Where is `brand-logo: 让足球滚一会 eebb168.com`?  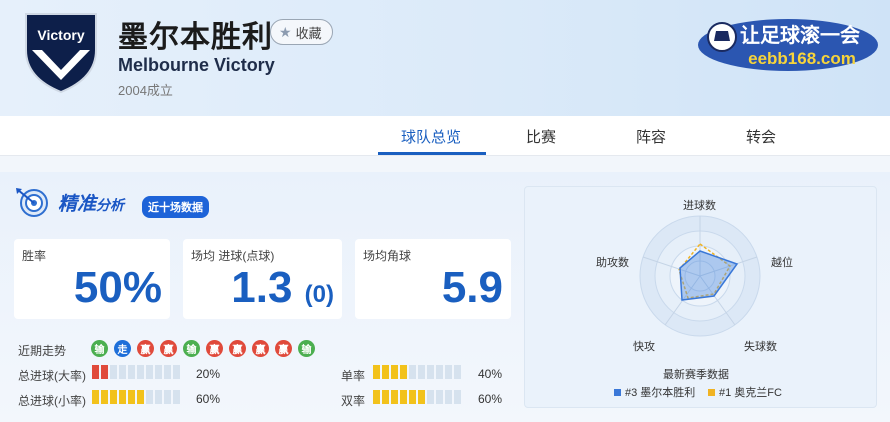 brand-logo: 让足球滚一会 eebb168.com is located at coordinates (786, 45).